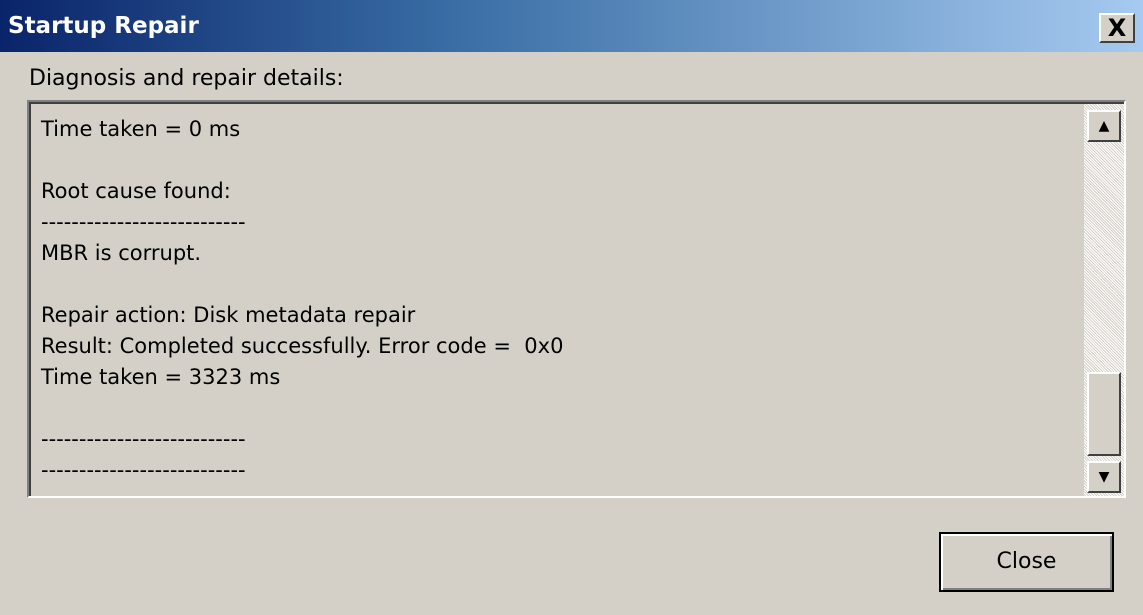 This screenshot has height=615, width=1143. I want to click on scroll-down-arrow-icon: ▼, so click(1104, 477).